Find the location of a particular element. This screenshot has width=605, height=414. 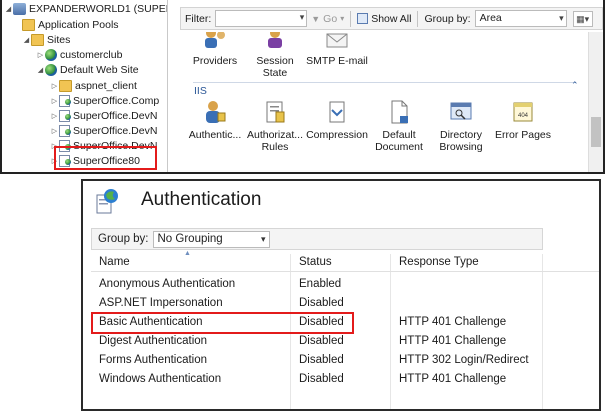

authentication-icon is located at coordinates (215, 112).